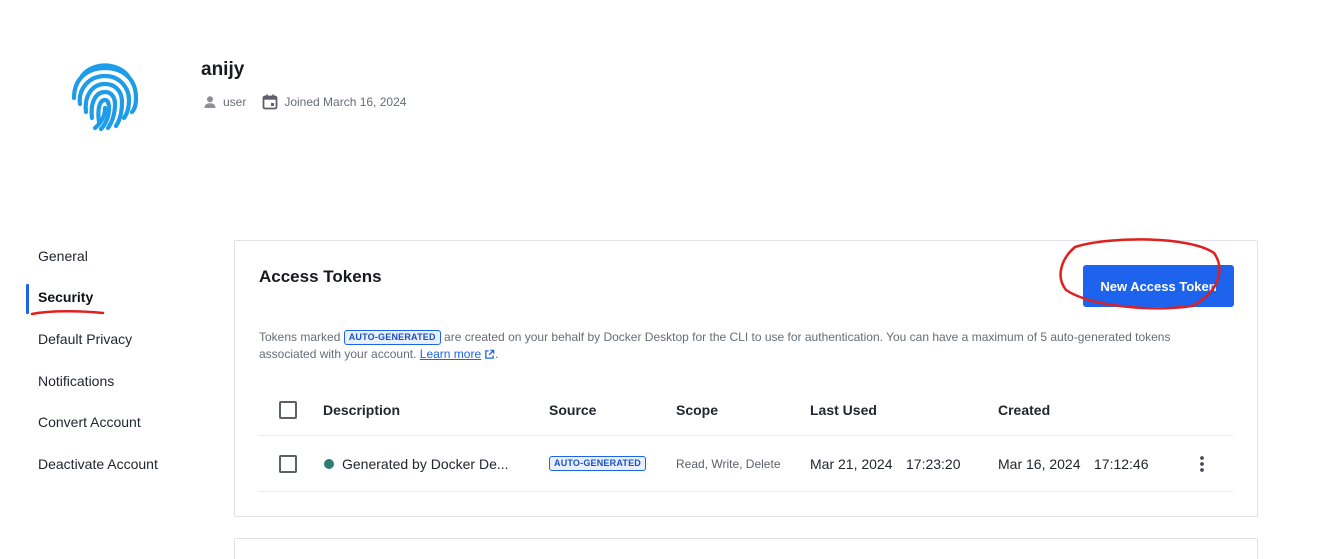 This screenshot has width=1331, height=559. I want to click on sidebar-item-security: Security, so click(121, 298).